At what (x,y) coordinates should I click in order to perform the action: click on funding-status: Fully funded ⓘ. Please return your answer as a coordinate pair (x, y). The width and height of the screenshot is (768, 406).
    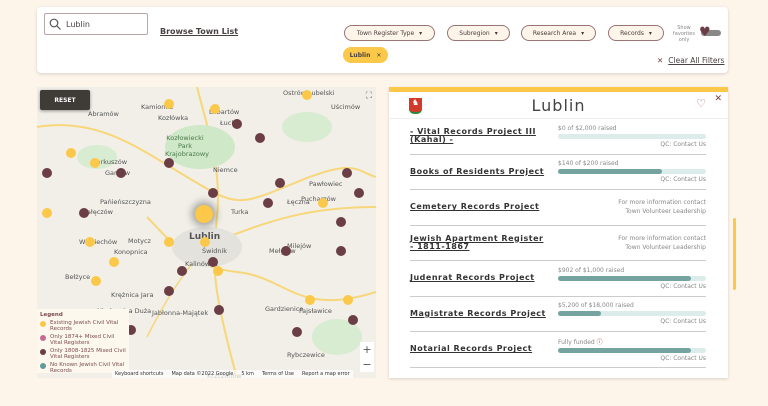
    Looking at the image, I should click on (580, 342).